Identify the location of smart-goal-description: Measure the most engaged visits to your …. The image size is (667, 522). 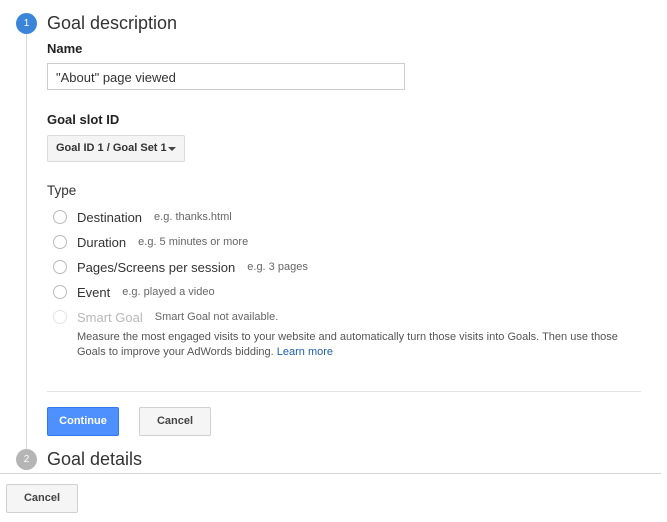
(357, 345).